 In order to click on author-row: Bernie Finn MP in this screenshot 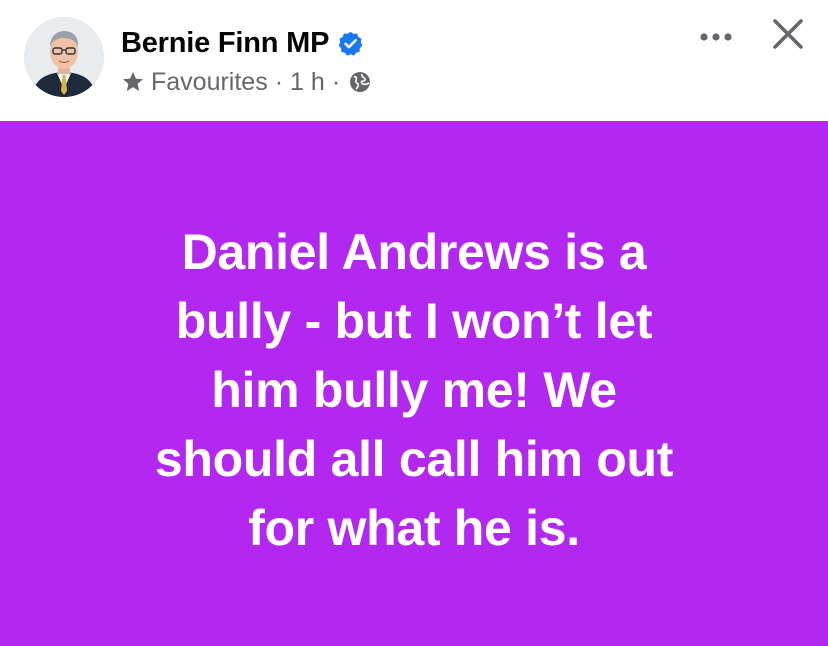, I will do `click(242, 43)`.